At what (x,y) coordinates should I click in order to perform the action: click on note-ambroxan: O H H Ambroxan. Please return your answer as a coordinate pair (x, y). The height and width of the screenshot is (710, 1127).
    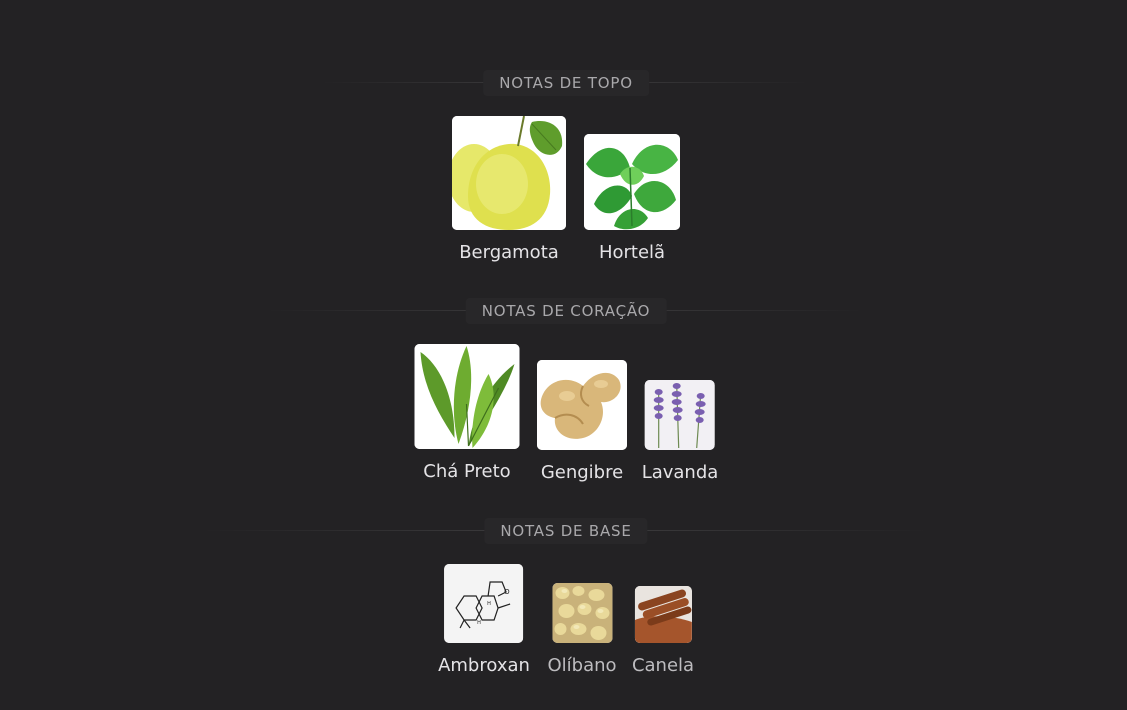
    Looking at the image, I should click on (484, 620).